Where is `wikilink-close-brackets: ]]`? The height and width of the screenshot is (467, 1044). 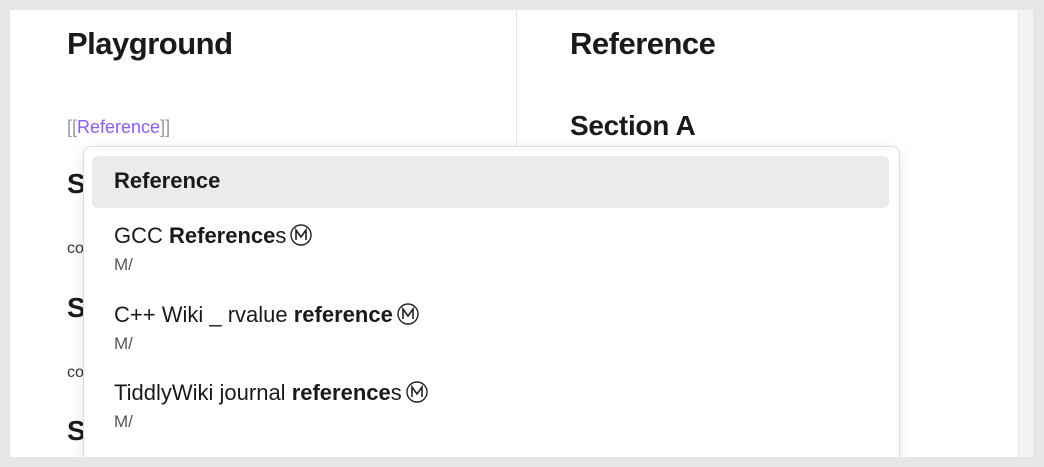 wikilink-close-brackets: ]] is located at coordinates (165, 127).